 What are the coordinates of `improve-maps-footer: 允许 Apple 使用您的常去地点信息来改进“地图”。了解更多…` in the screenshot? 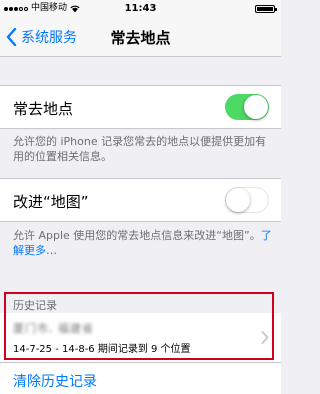 It's located at (143, 243).